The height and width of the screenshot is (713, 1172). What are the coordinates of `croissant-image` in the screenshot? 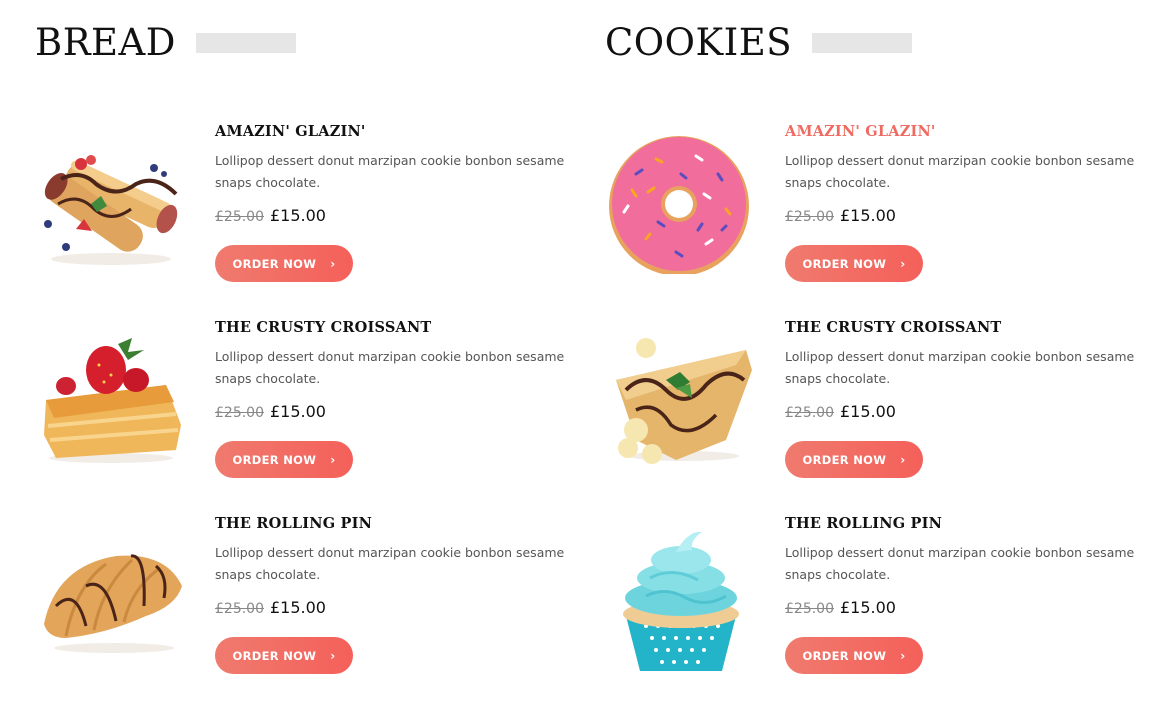 It's located at (111, 596).